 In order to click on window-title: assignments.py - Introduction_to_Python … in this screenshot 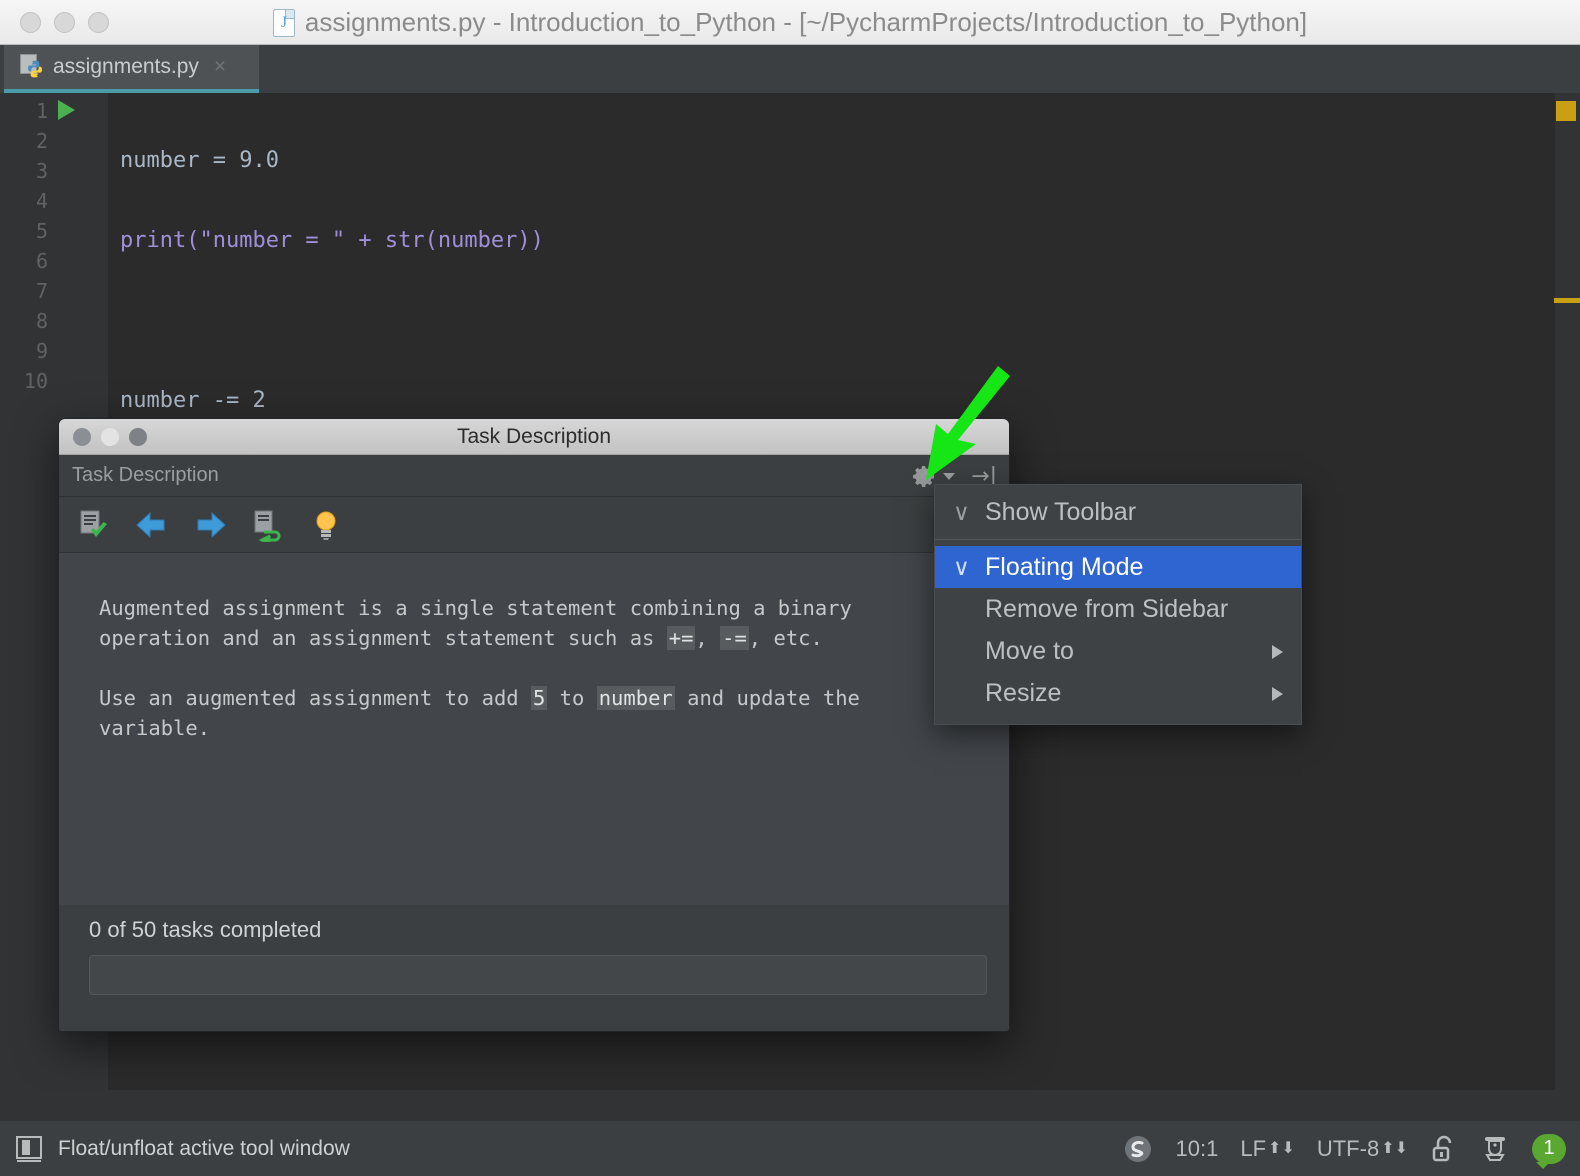, I will do `click(806, 22)`.